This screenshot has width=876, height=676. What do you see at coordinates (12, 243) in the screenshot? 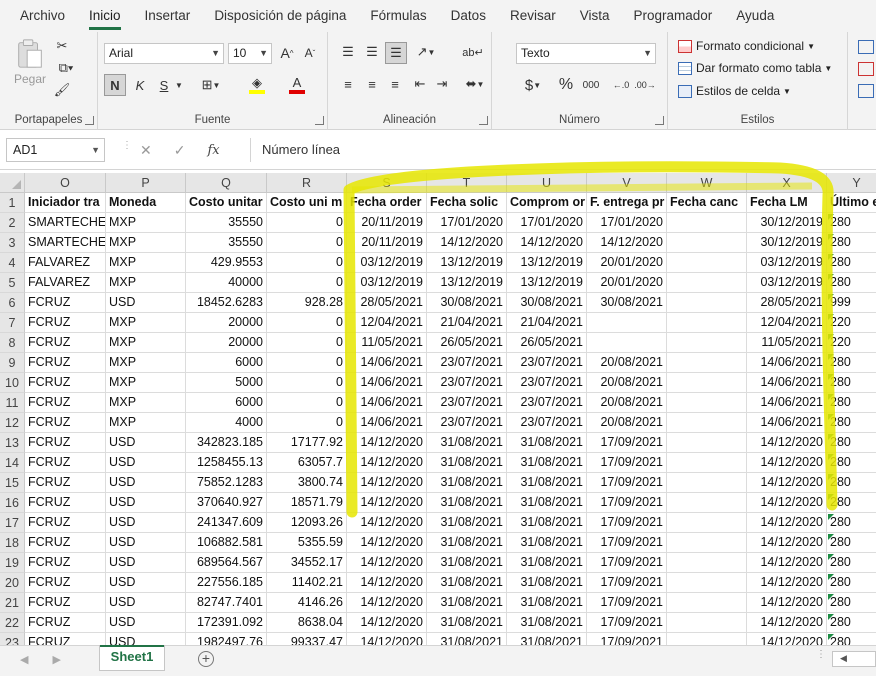
I see `row-header: 3` at bounding box center [12, 243].